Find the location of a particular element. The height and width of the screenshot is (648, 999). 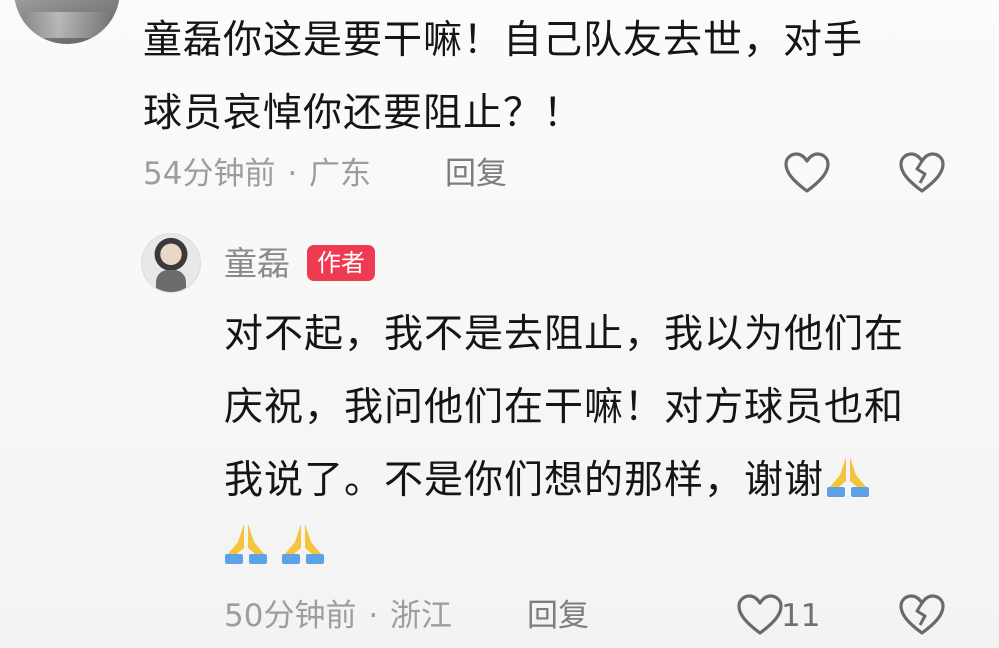

comment-line: 童磊你这是要干嘛！自己队友去世，对手 is located at coordinates (503, 40).